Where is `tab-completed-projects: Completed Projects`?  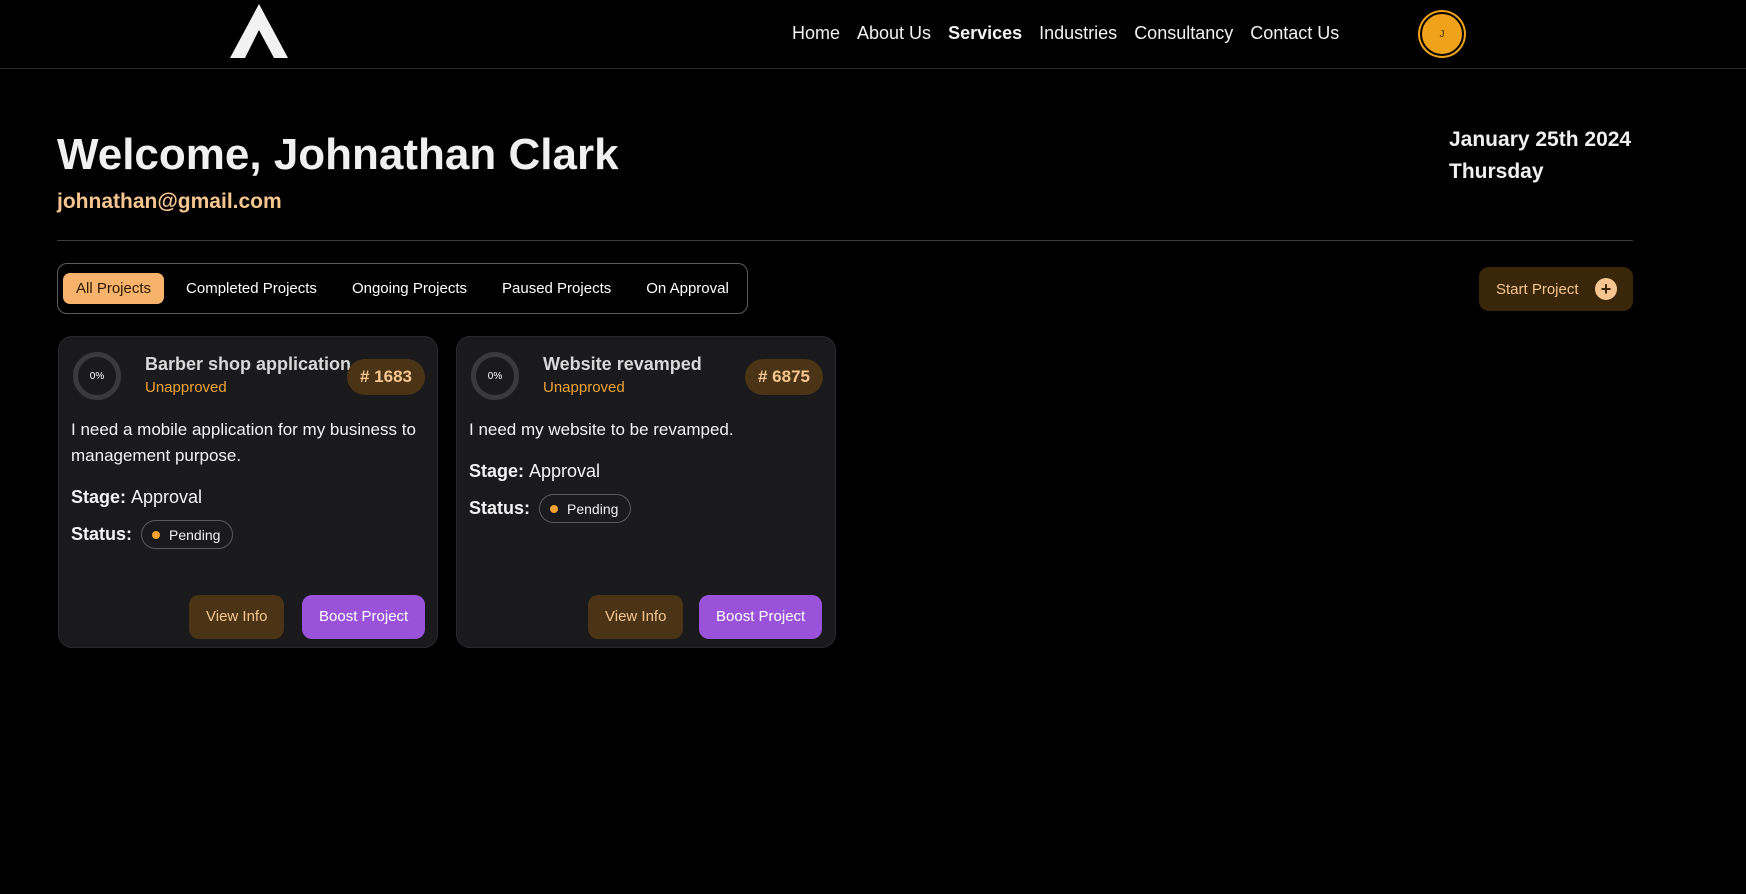 tab-completed-projects: Completed Projects is located at coordinates (251, 288).